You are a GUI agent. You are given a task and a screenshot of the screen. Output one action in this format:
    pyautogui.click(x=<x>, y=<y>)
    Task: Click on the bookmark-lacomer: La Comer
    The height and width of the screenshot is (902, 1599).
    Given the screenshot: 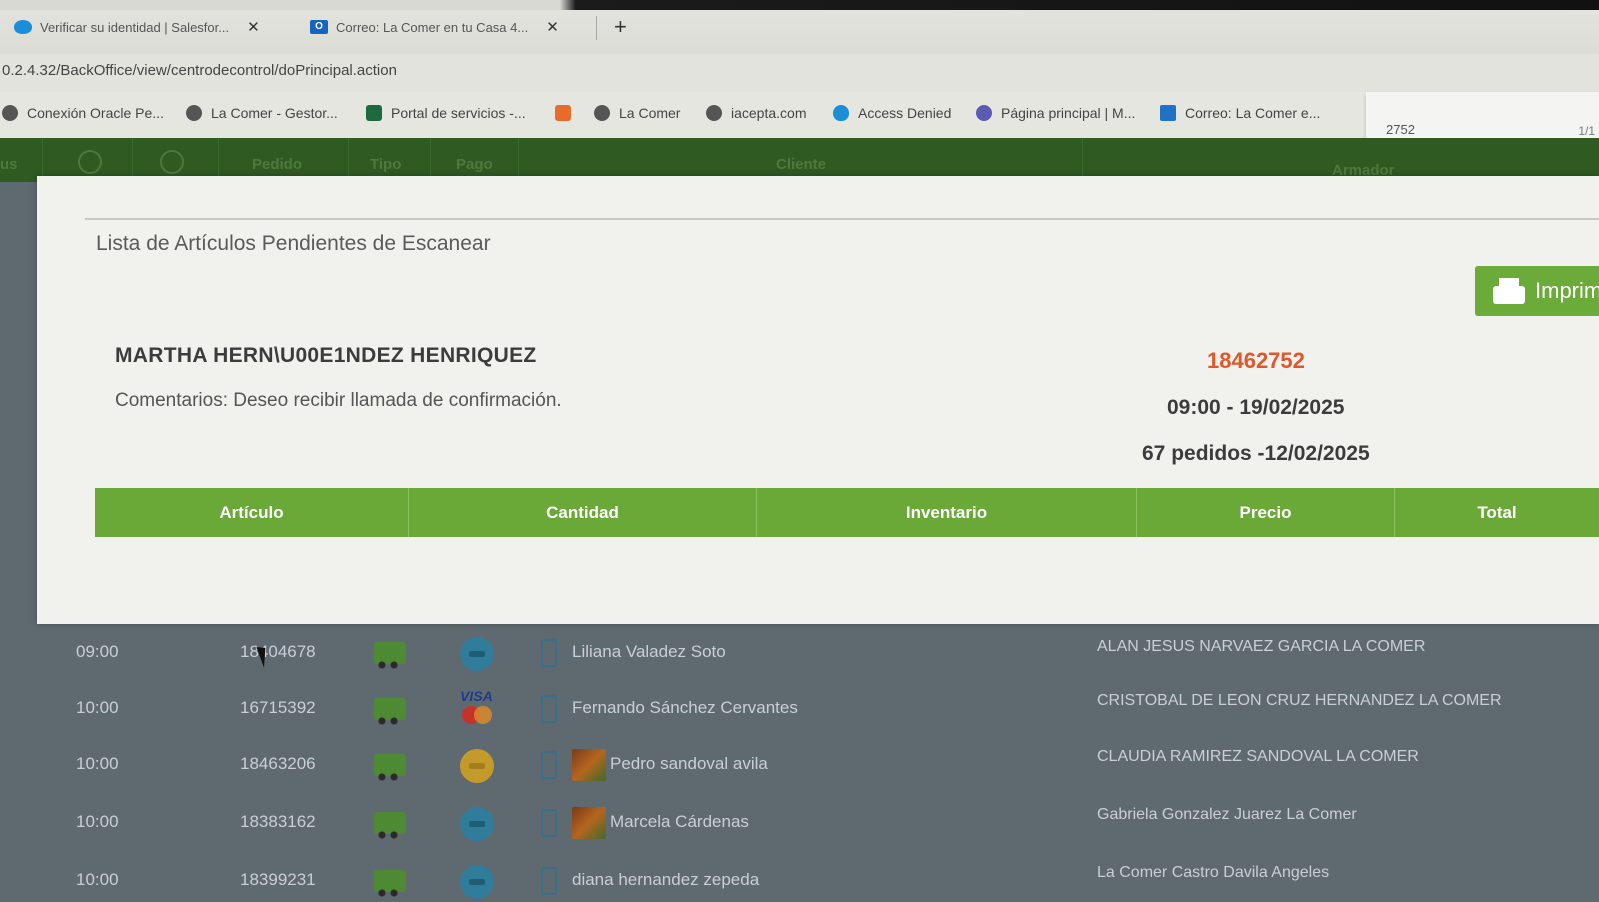 What is the action you would take?
    pyautogui.click(x=637, y=113)
    